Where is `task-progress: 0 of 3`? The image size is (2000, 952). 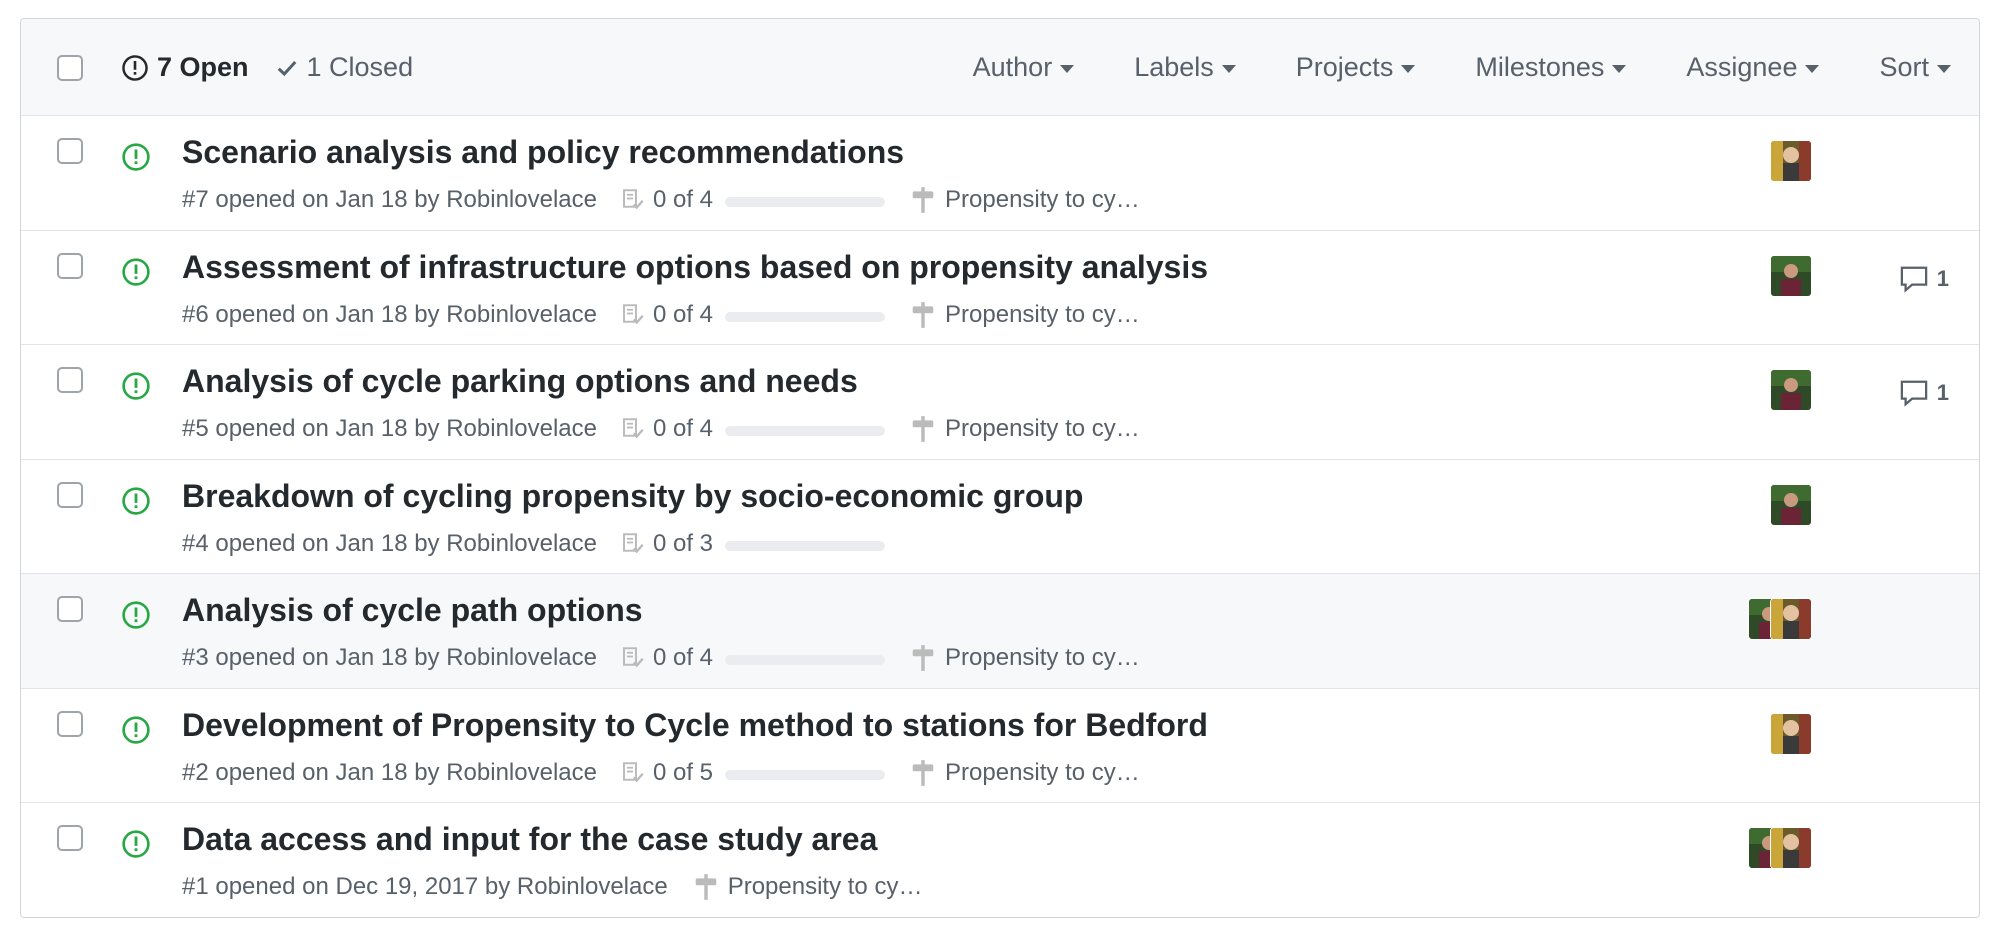
task-progress: 0 of 3 is located at coordinates (753, 544).